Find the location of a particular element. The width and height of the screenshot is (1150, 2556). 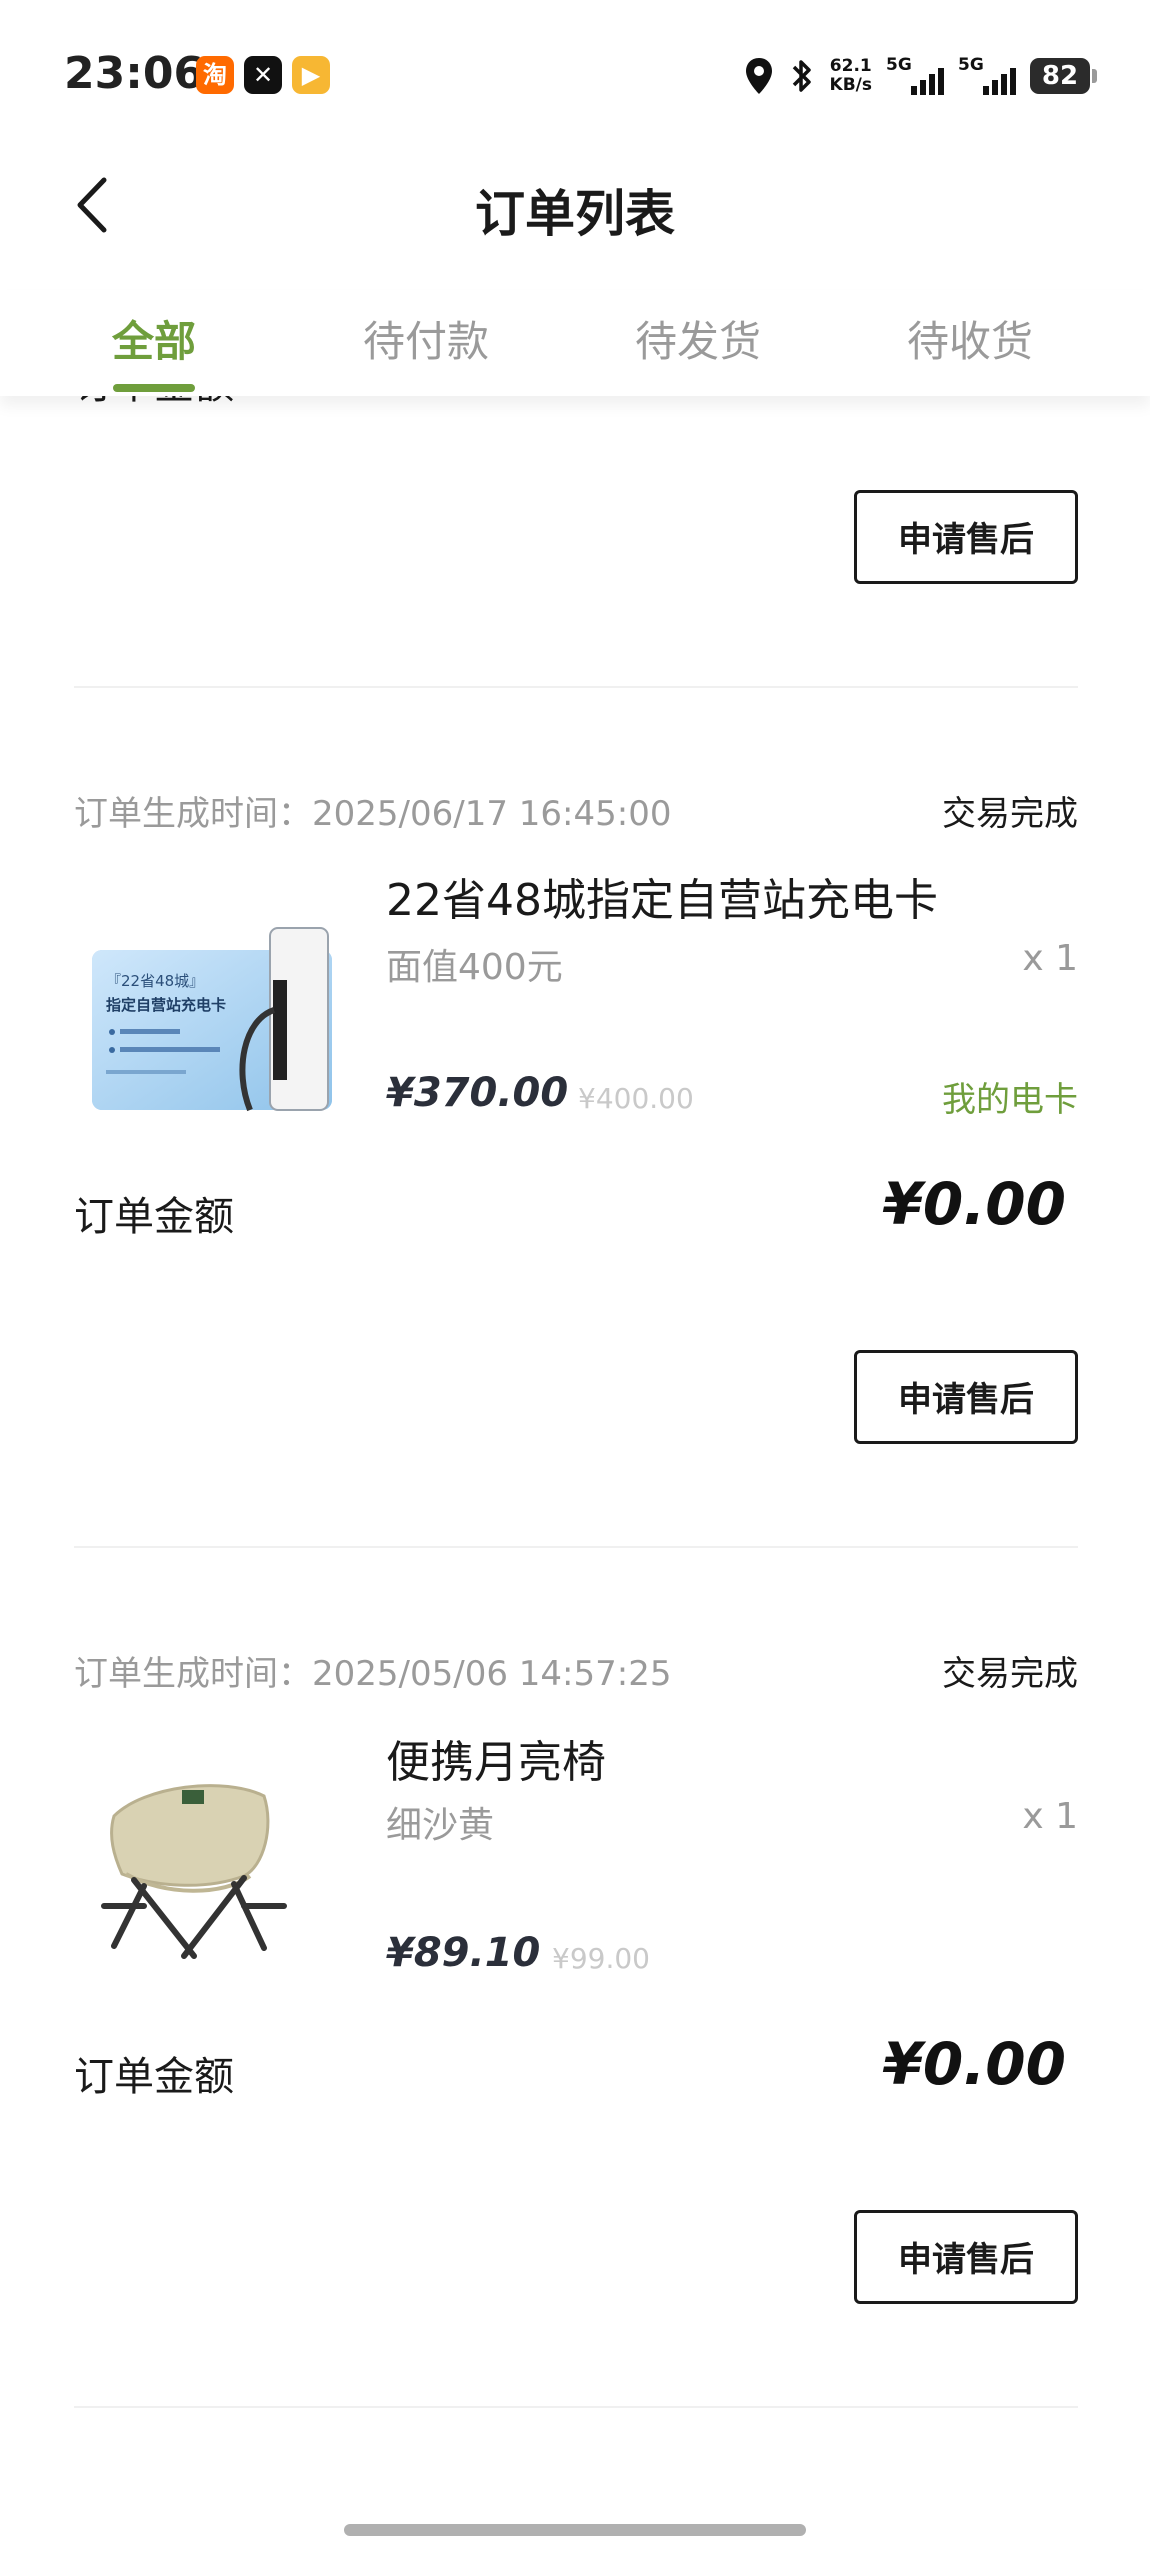

signal-2-icon: 5G is located at coordinates (987, 76).